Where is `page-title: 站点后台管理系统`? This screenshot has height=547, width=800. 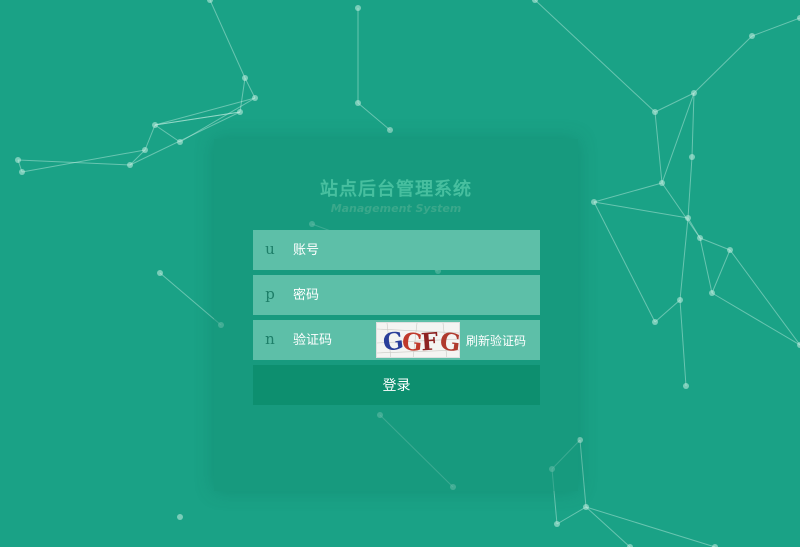
page-title: 站点后台管理系统 is located at coordinates (396, 189).